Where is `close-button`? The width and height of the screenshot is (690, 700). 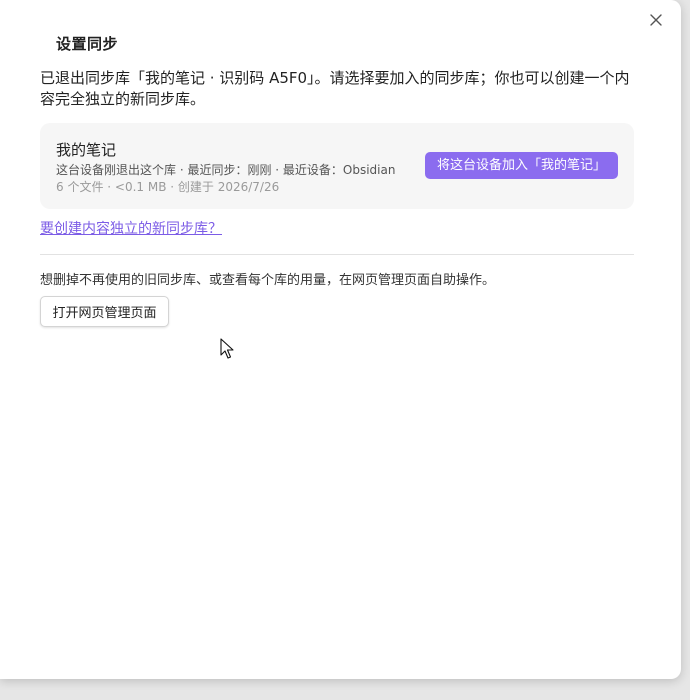 close-button is located at coordinates (656, 20).